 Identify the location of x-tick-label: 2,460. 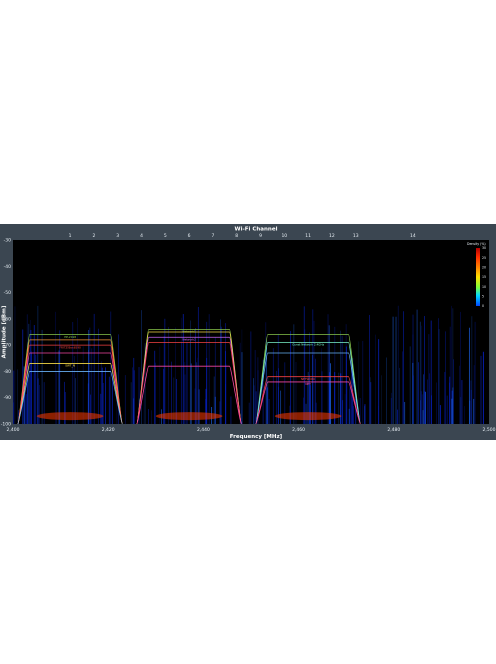
(298, 430).